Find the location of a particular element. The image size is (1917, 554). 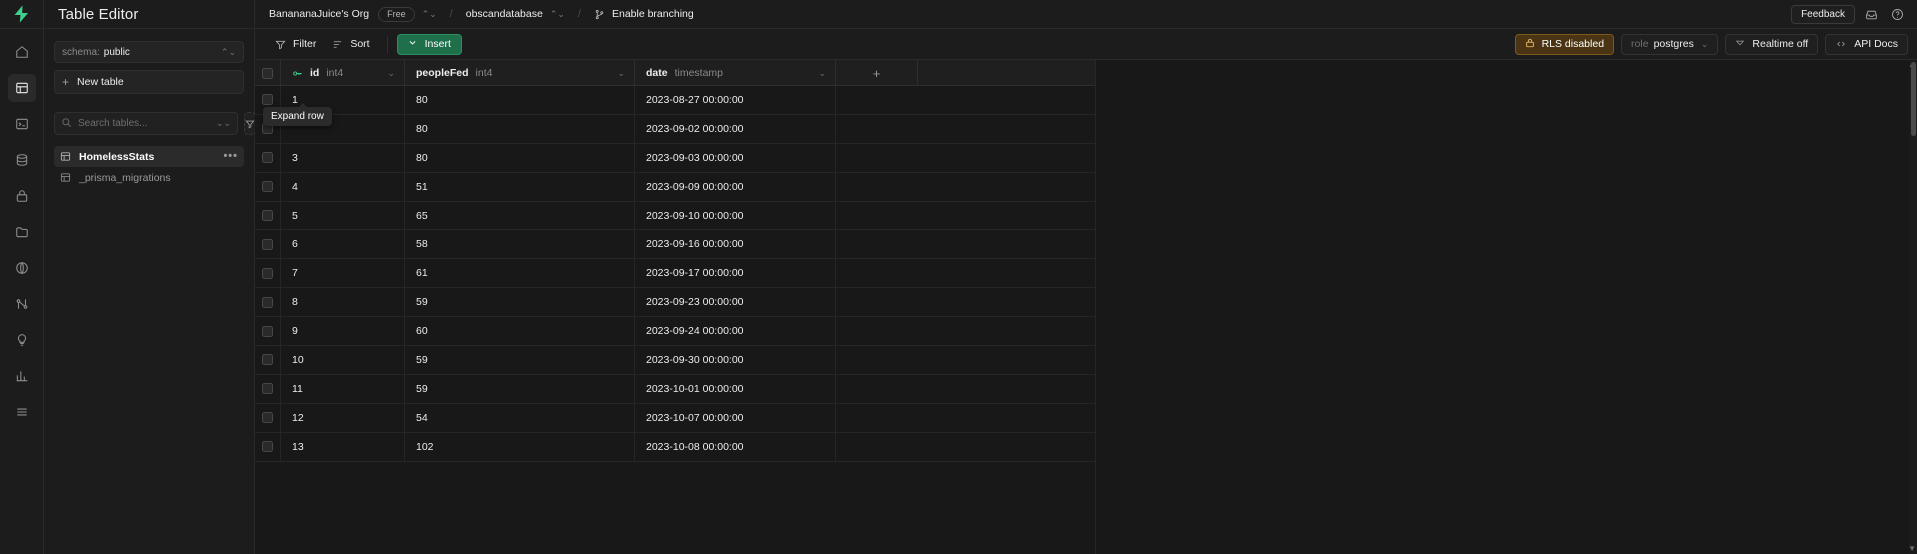

table-list-item-homelessstats: HomelessStats ••• is located at coordinates (149, 156).